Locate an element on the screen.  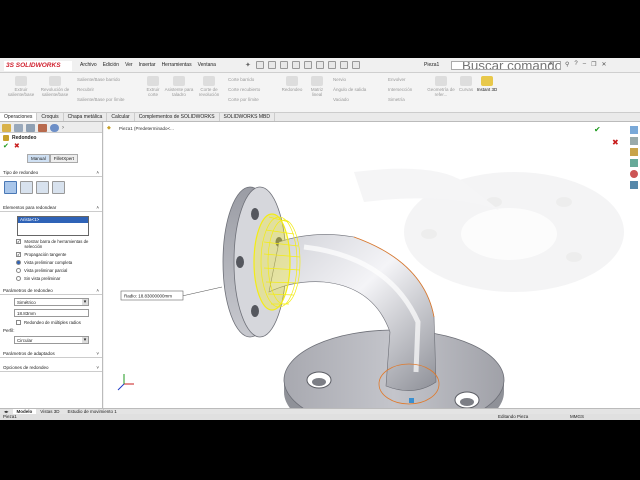
intersect-button: Intersección is located at coordinates (400, 89).